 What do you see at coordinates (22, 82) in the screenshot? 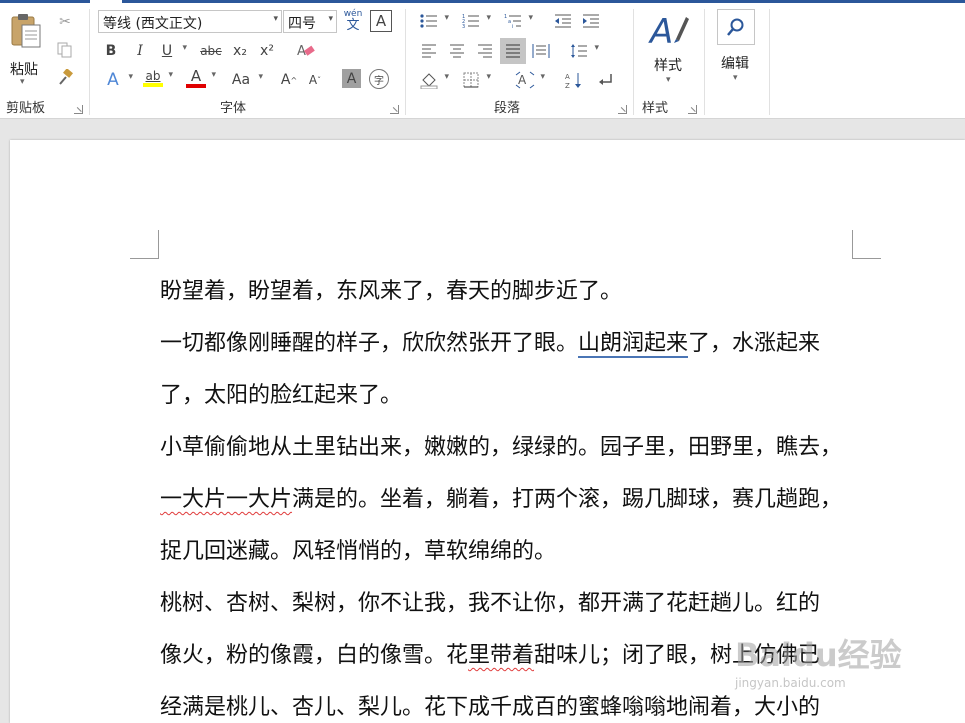
I see `paste-dropdown-icon: ▾` at bounding box center [22, 82].